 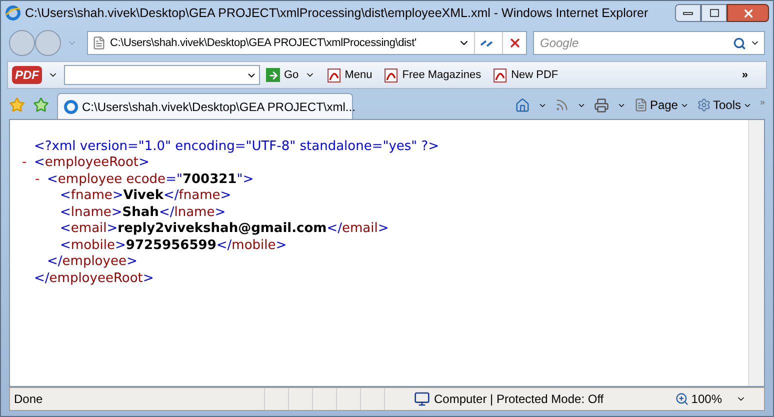 What do you see at coordinates (724, 105) in the screenshot?
I see `tools-menu-button: Tools` at bounding box center [724, 105].